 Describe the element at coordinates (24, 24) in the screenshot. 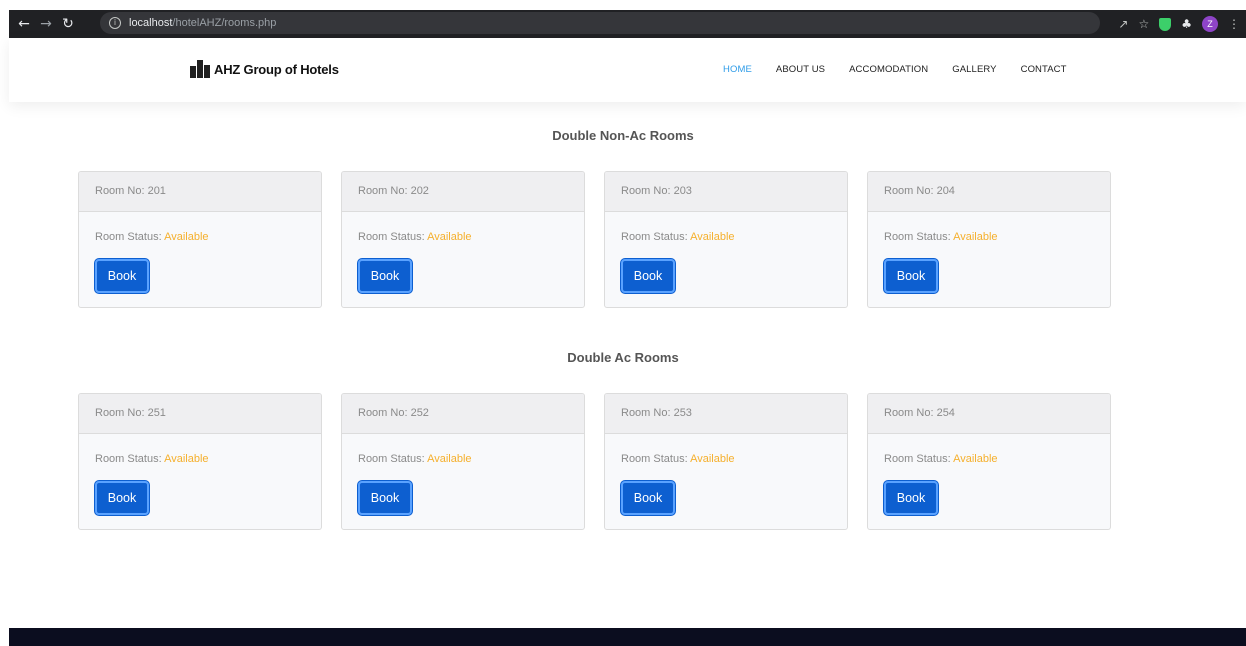

I see `back-arrow-icon: ←` at that location.